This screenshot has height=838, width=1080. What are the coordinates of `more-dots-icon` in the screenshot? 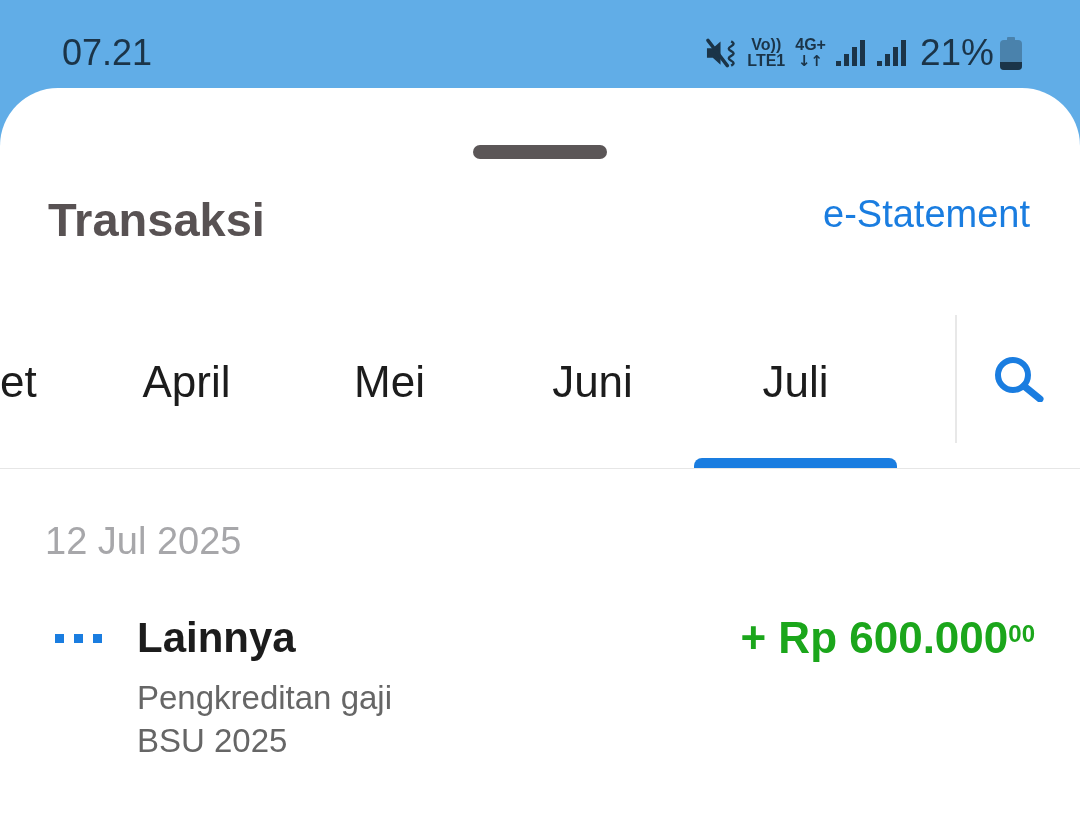 It's located at (78, 638).